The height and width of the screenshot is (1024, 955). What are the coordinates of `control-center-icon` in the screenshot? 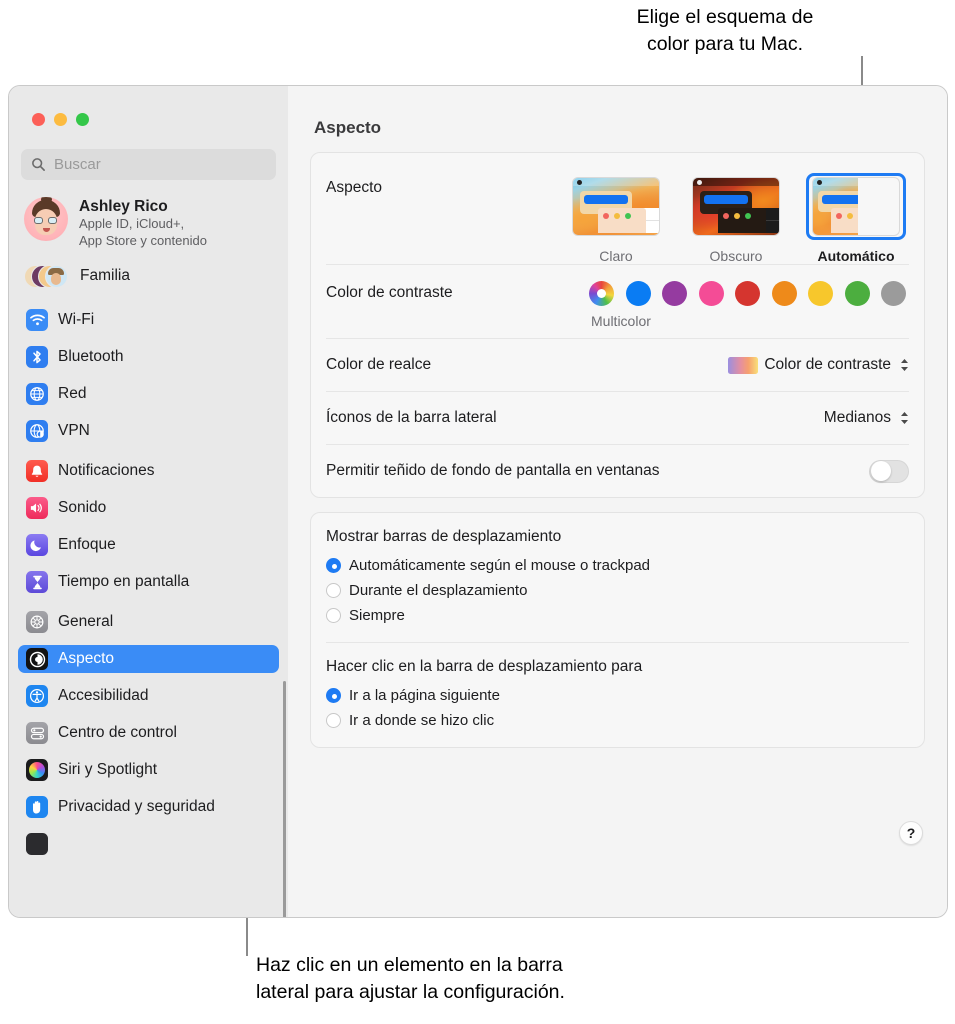 It's located at (37, 733).